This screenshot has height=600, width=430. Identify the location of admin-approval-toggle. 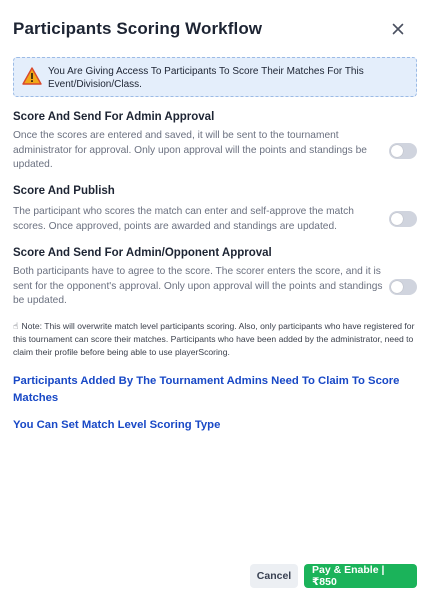
(403, 151).